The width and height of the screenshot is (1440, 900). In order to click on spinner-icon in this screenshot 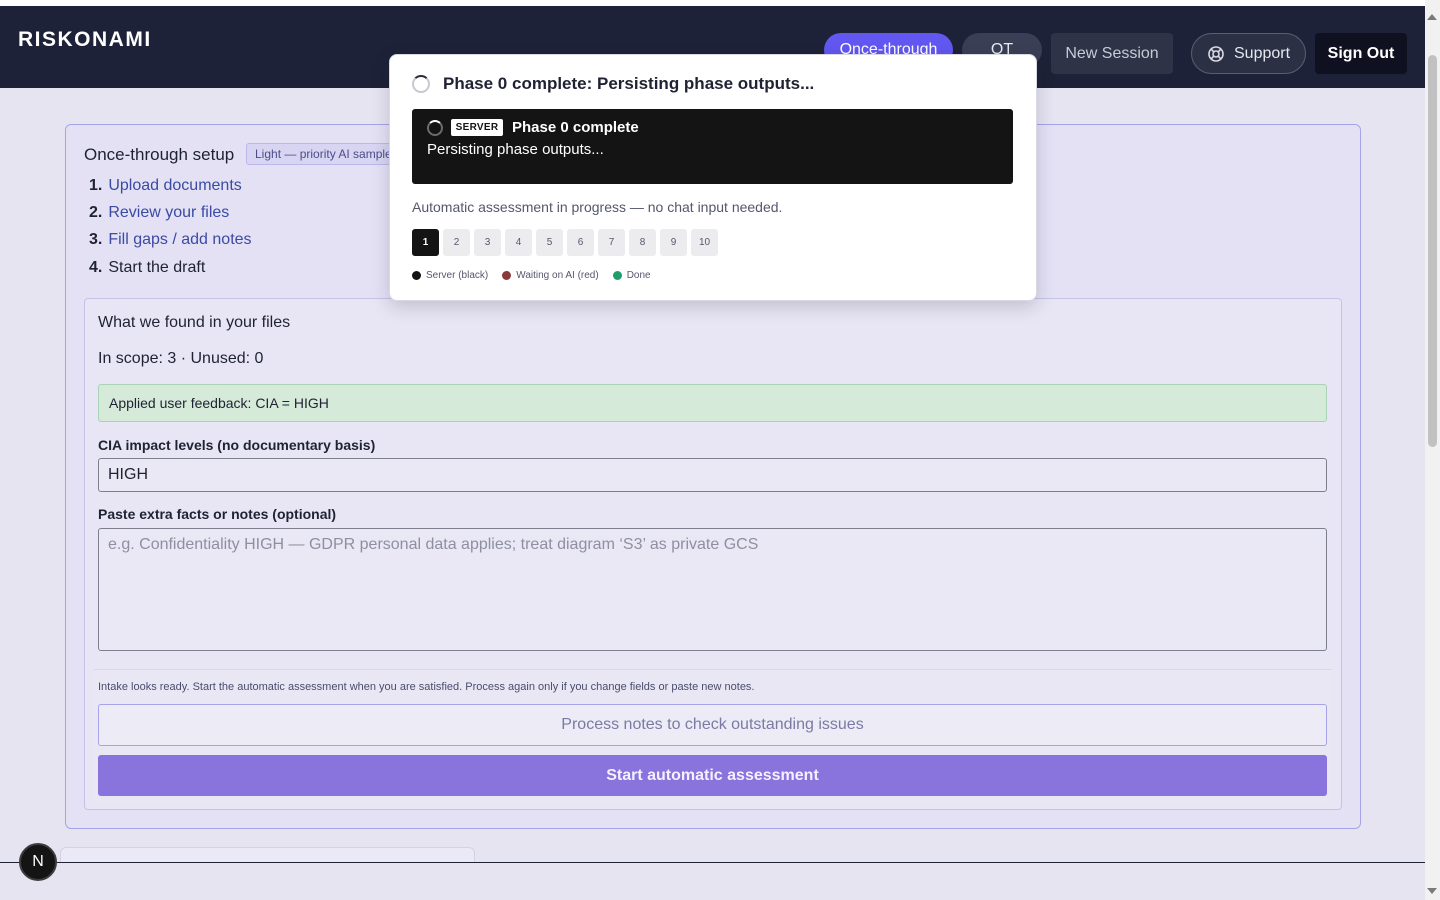, I will do `click(421, 84)`.